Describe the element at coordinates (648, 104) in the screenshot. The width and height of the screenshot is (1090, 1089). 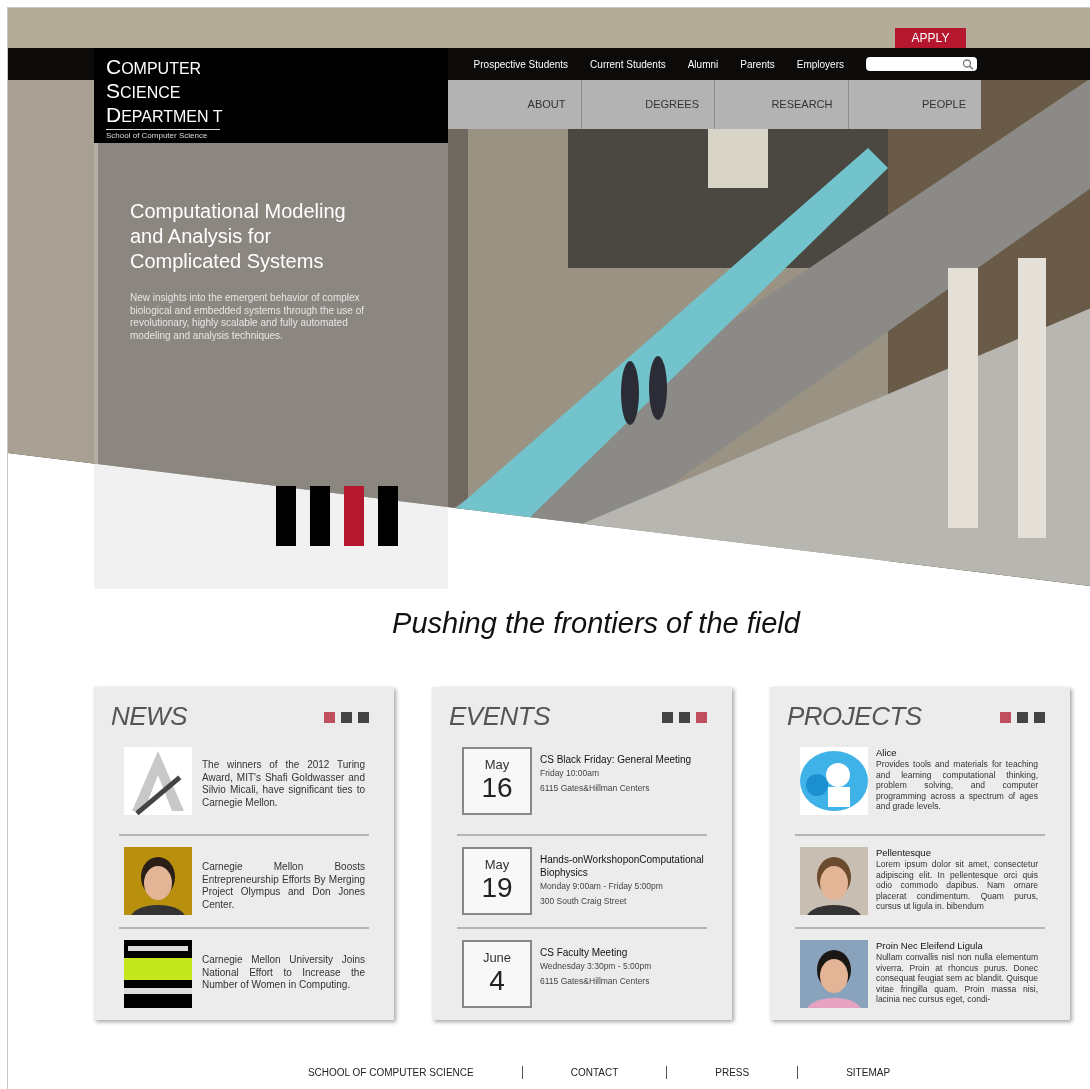
I see `menu-tab: DEGREES` at that location.